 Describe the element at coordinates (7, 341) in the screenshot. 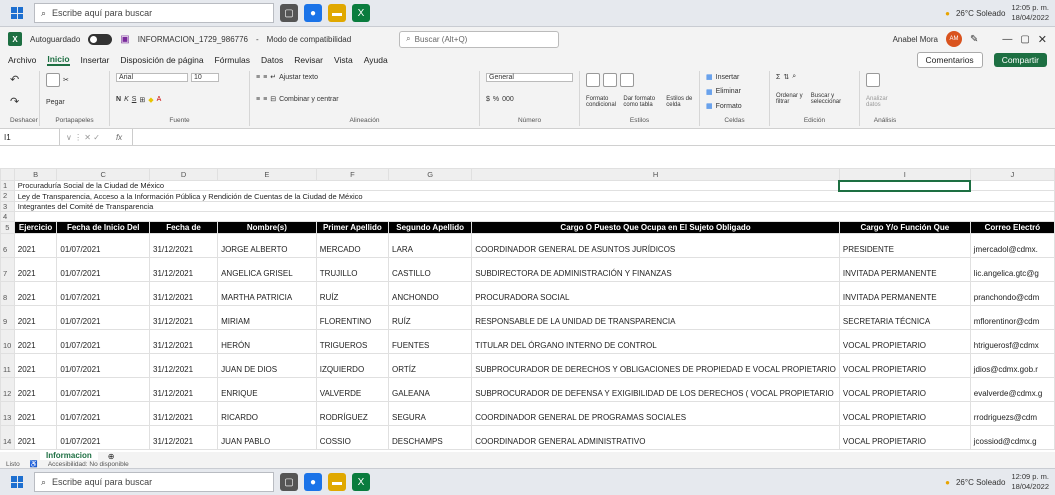

I see `row-header: 10` at that location.